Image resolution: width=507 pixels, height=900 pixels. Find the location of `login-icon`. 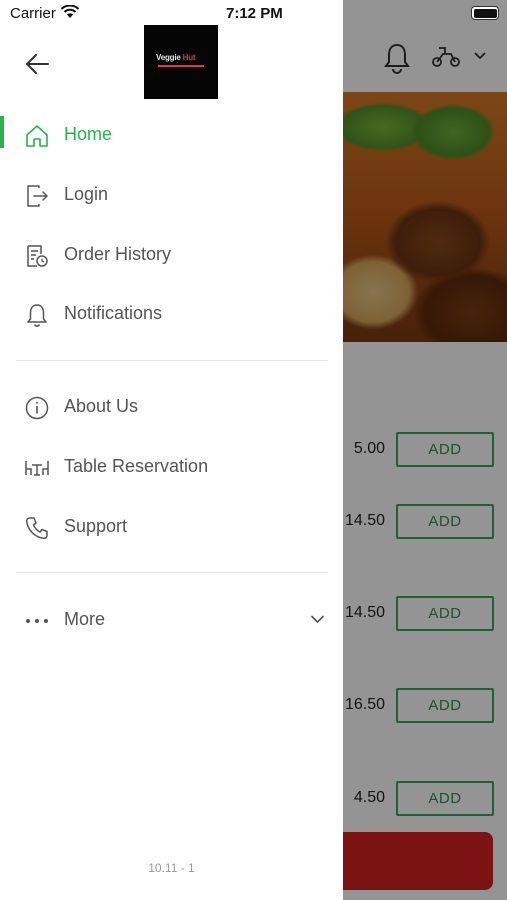

login-icon is located at coordinates (37, 196).